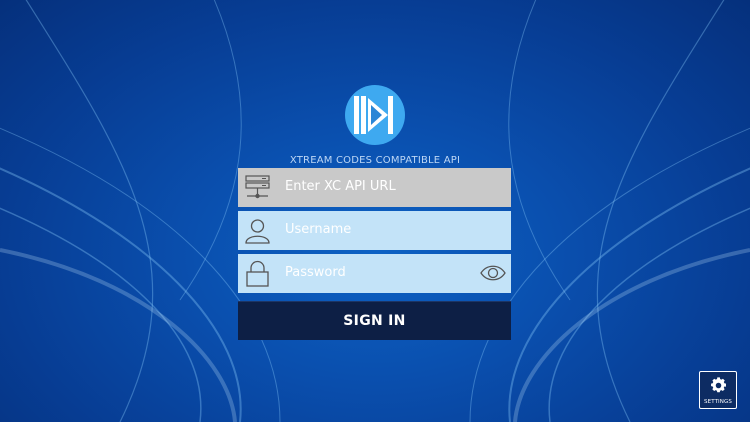  What do you see at coordinates (375, 160) in the screenshot?
I see `api-subtitle: XTREAM CODES COMPATIBLE API` at bounding box center [375, 160].